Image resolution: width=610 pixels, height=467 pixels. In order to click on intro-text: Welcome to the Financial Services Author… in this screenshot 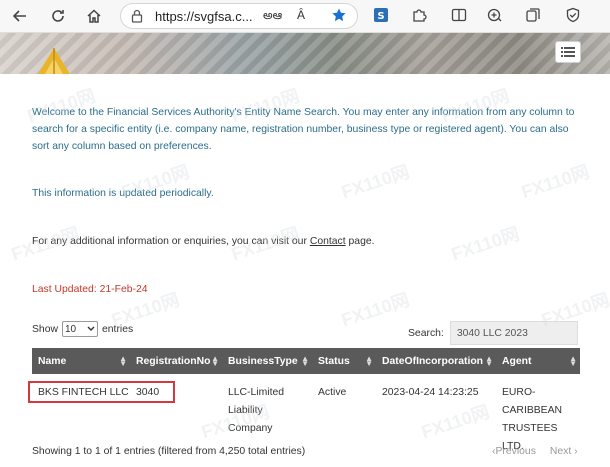, I will do `click(303, 129)`.